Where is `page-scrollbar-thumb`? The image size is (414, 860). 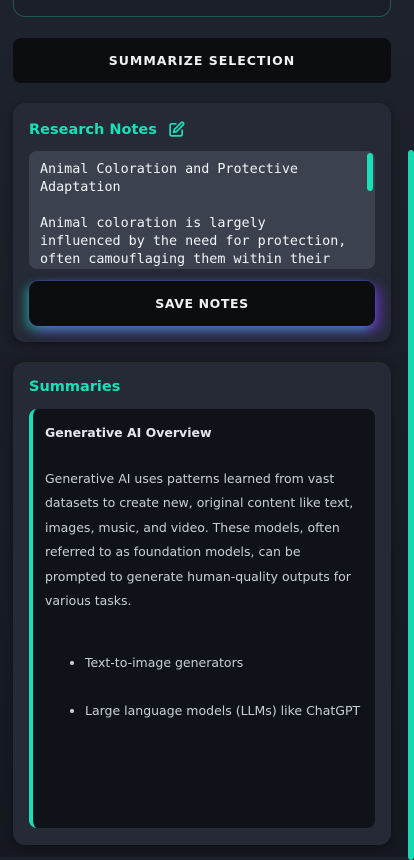
page-scrollbar-thumb is located at coordinates (411, 505).